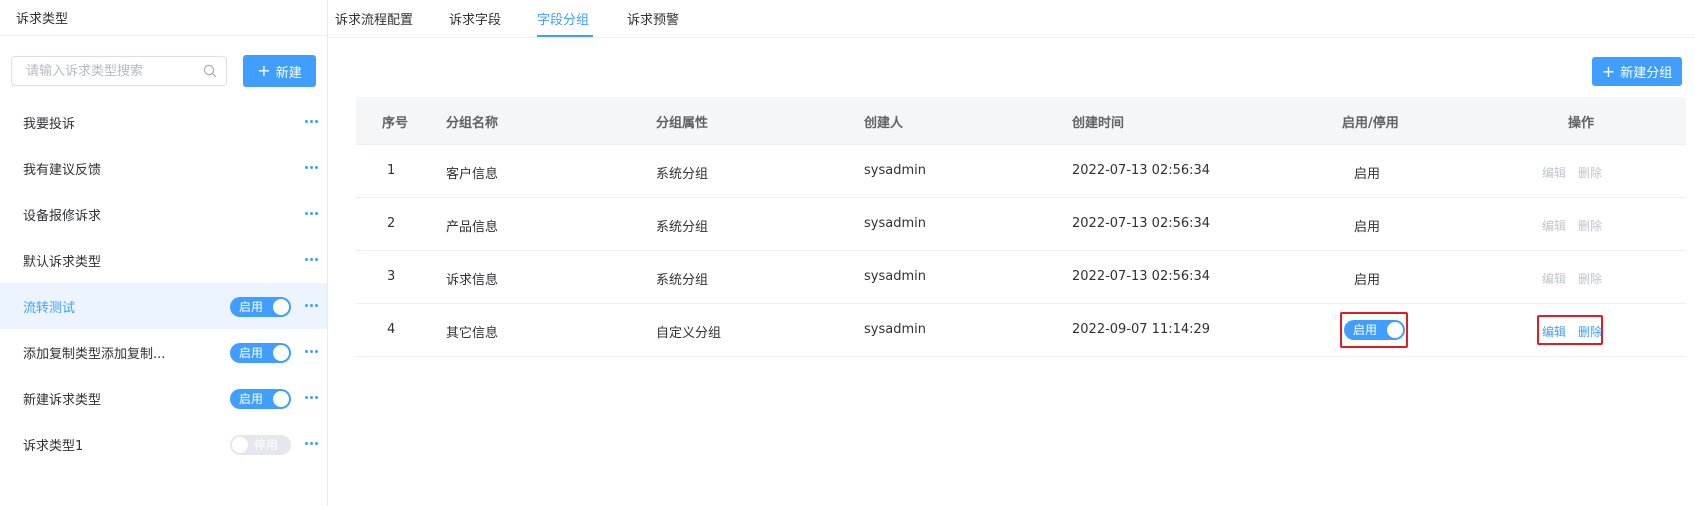 The image size is (1695, 506). What do you see at coordinates (163, 306) in the screenshot?
I see `type-list-item: 流转测试 启用` at bounding box center [163, 306].